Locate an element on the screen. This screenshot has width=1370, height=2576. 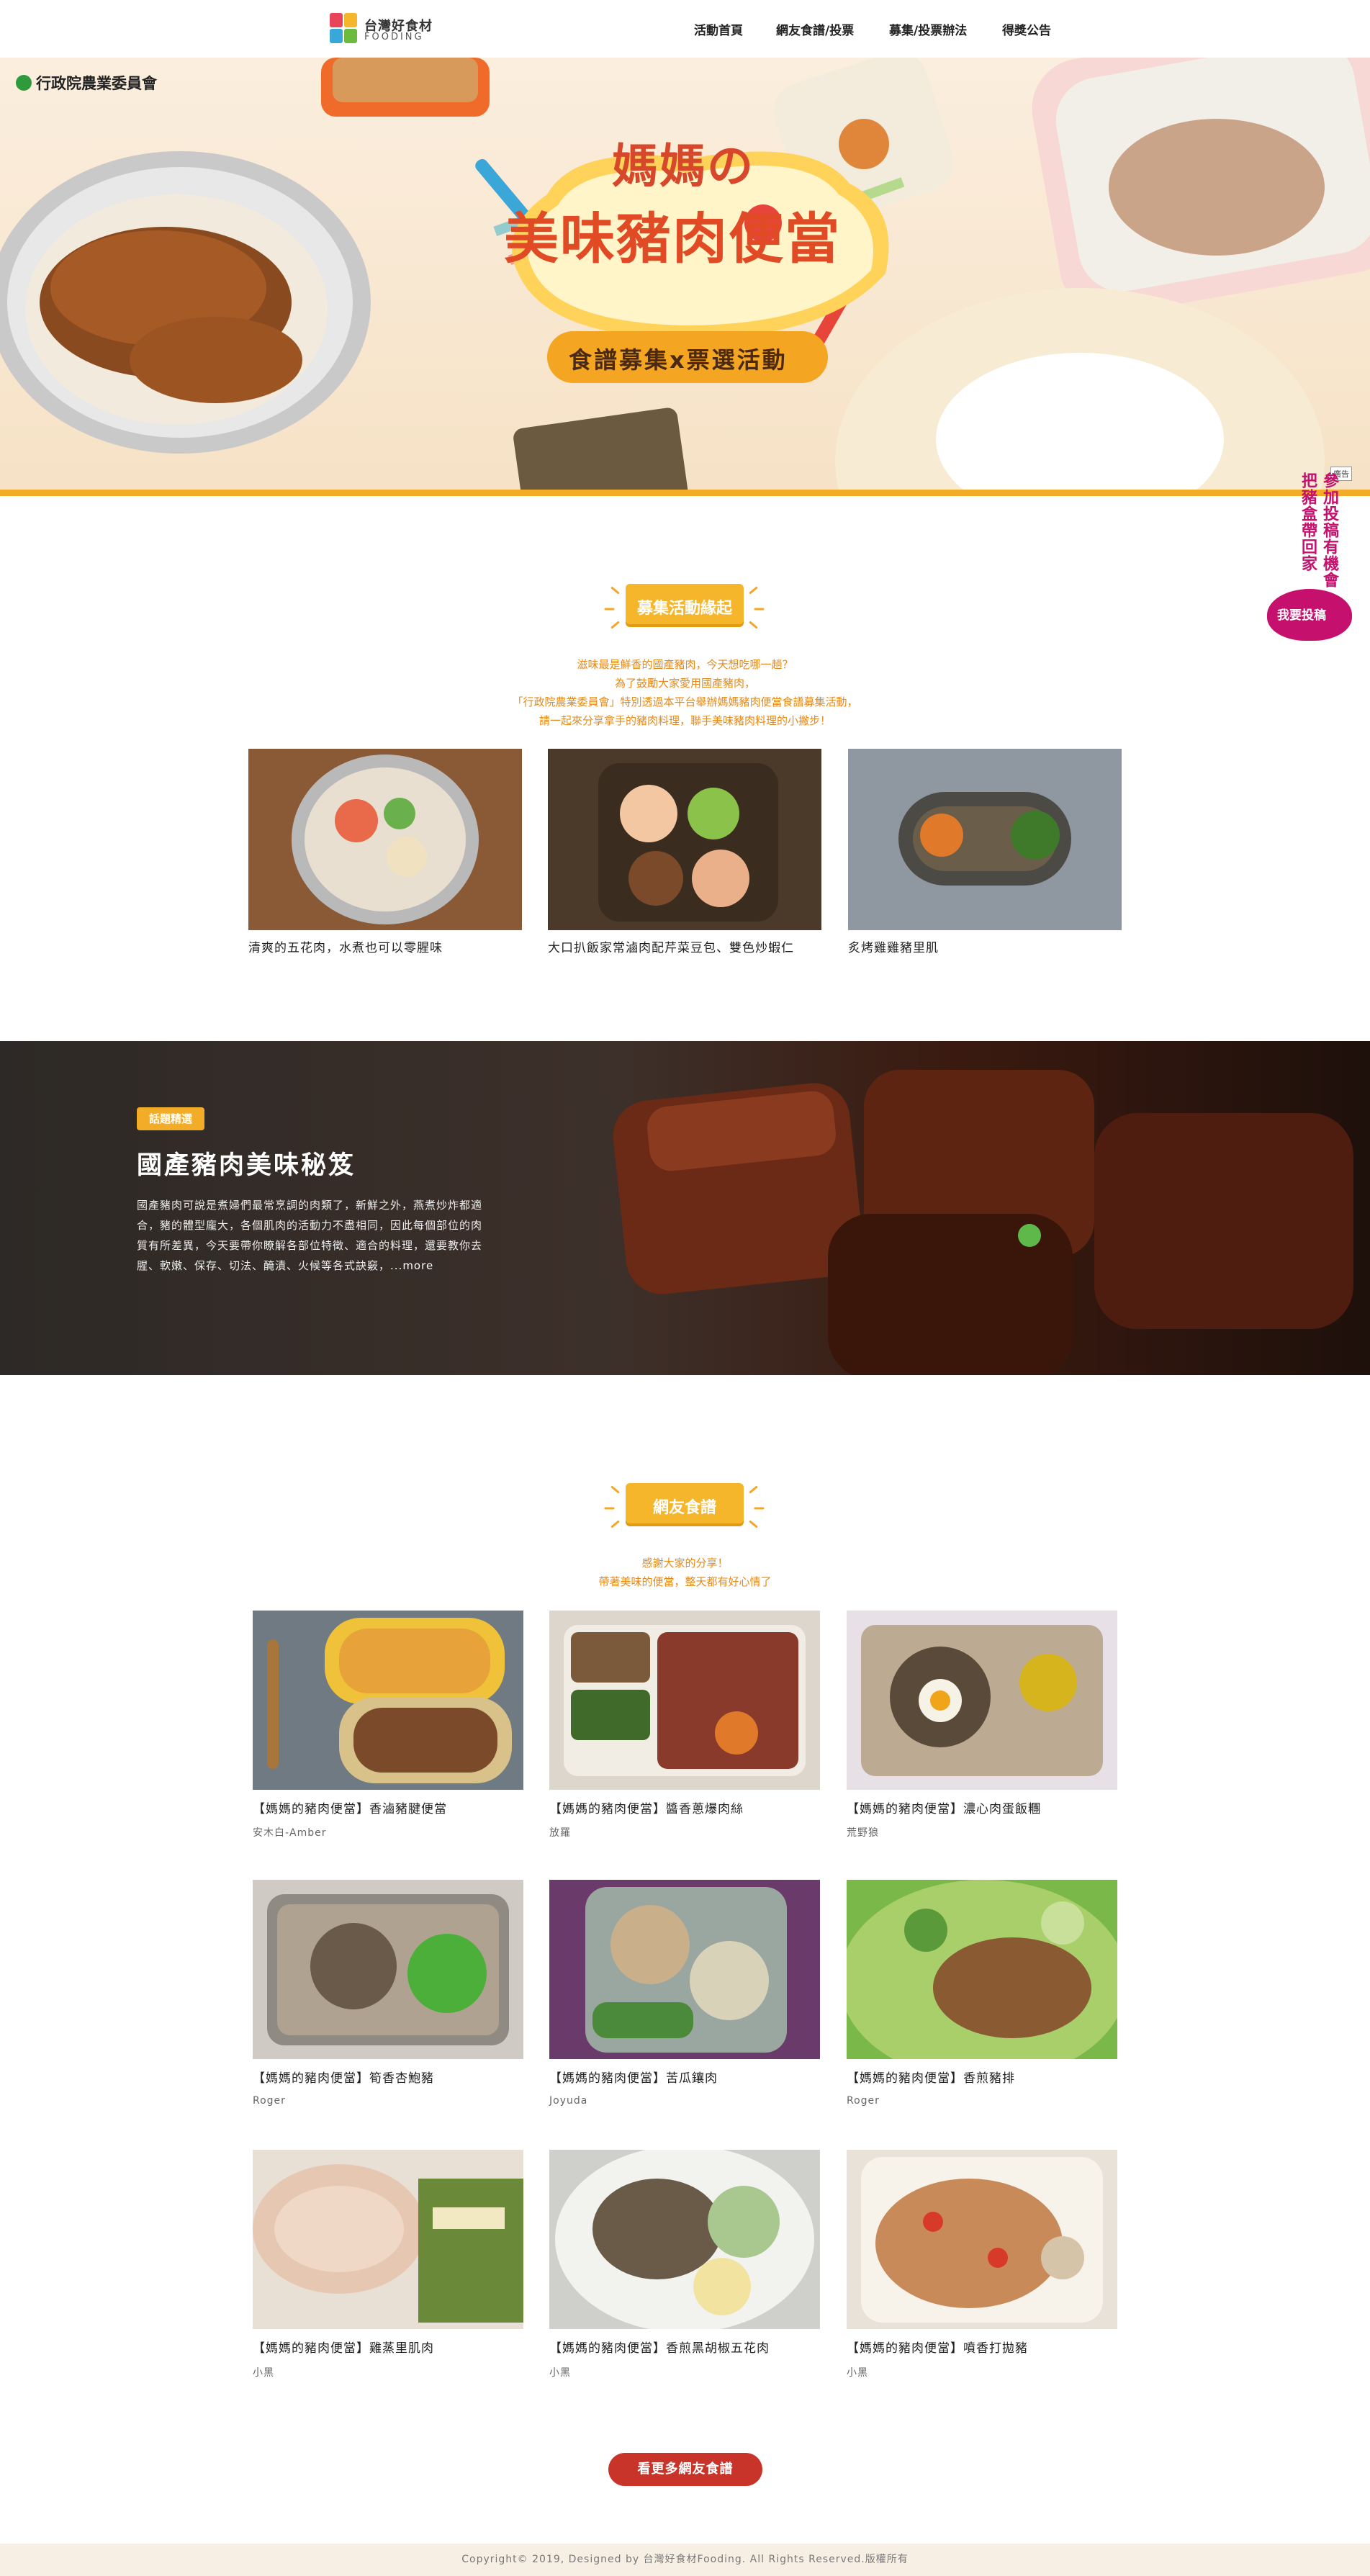
section-title-origin: 募集活動緣起 is located at coordinates (685, 603).